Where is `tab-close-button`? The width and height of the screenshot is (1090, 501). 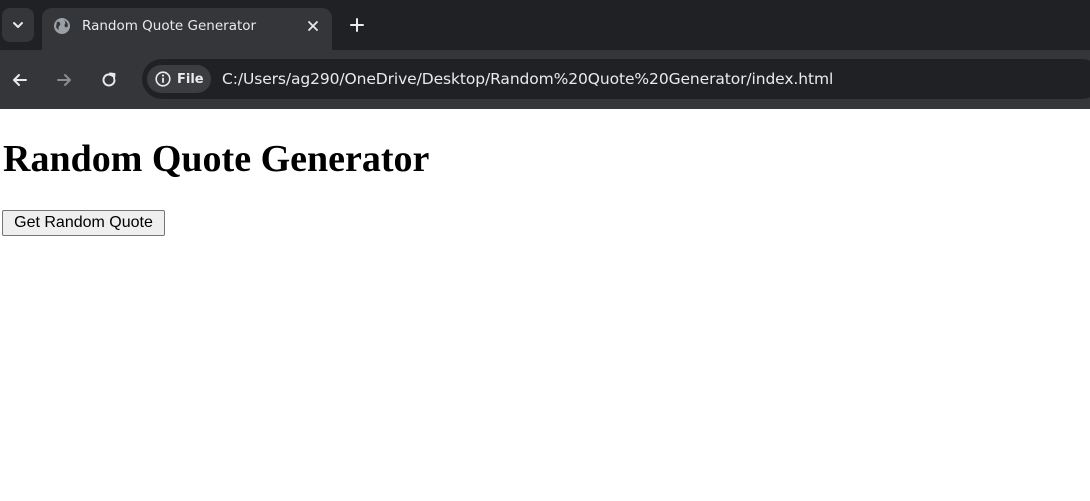
tab-close-button is located at coordinates (313, 26).